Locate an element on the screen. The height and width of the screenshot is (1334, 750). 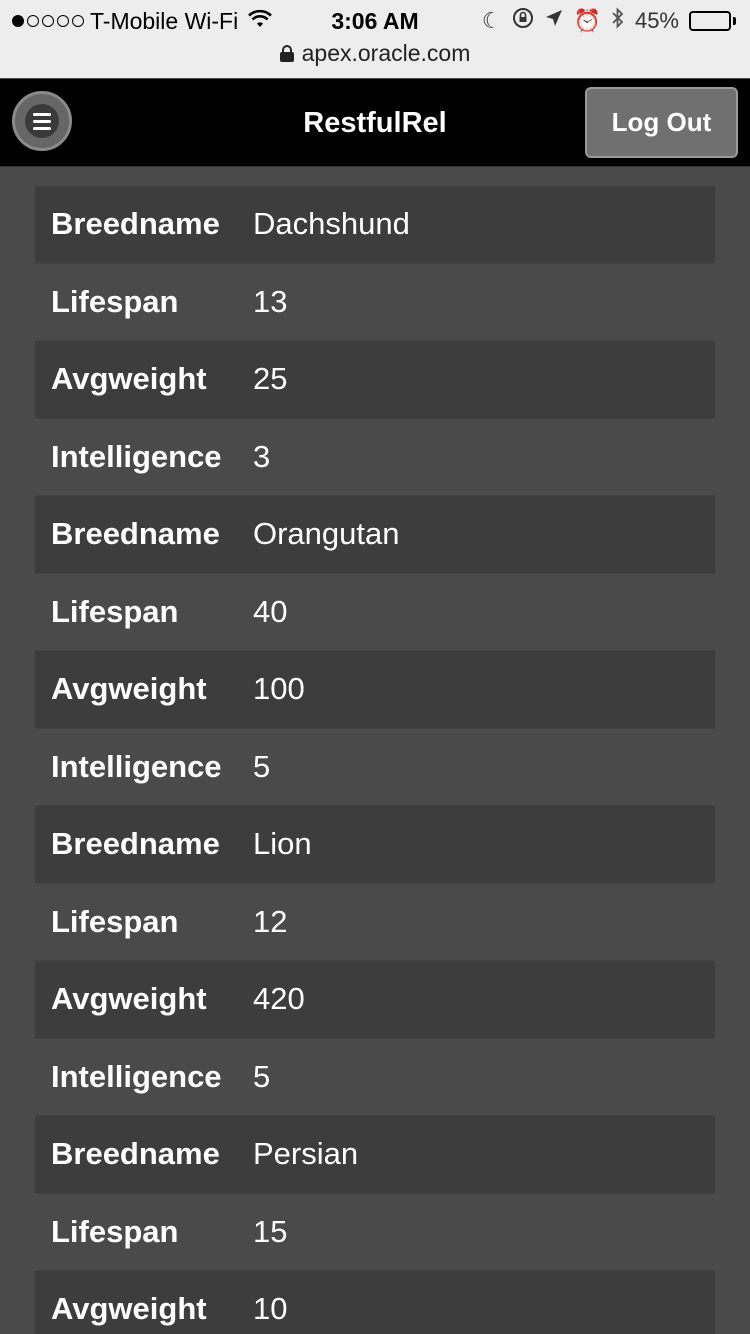
status-right: ☾ ⏰ 45% is located at coordinates (609, 21).